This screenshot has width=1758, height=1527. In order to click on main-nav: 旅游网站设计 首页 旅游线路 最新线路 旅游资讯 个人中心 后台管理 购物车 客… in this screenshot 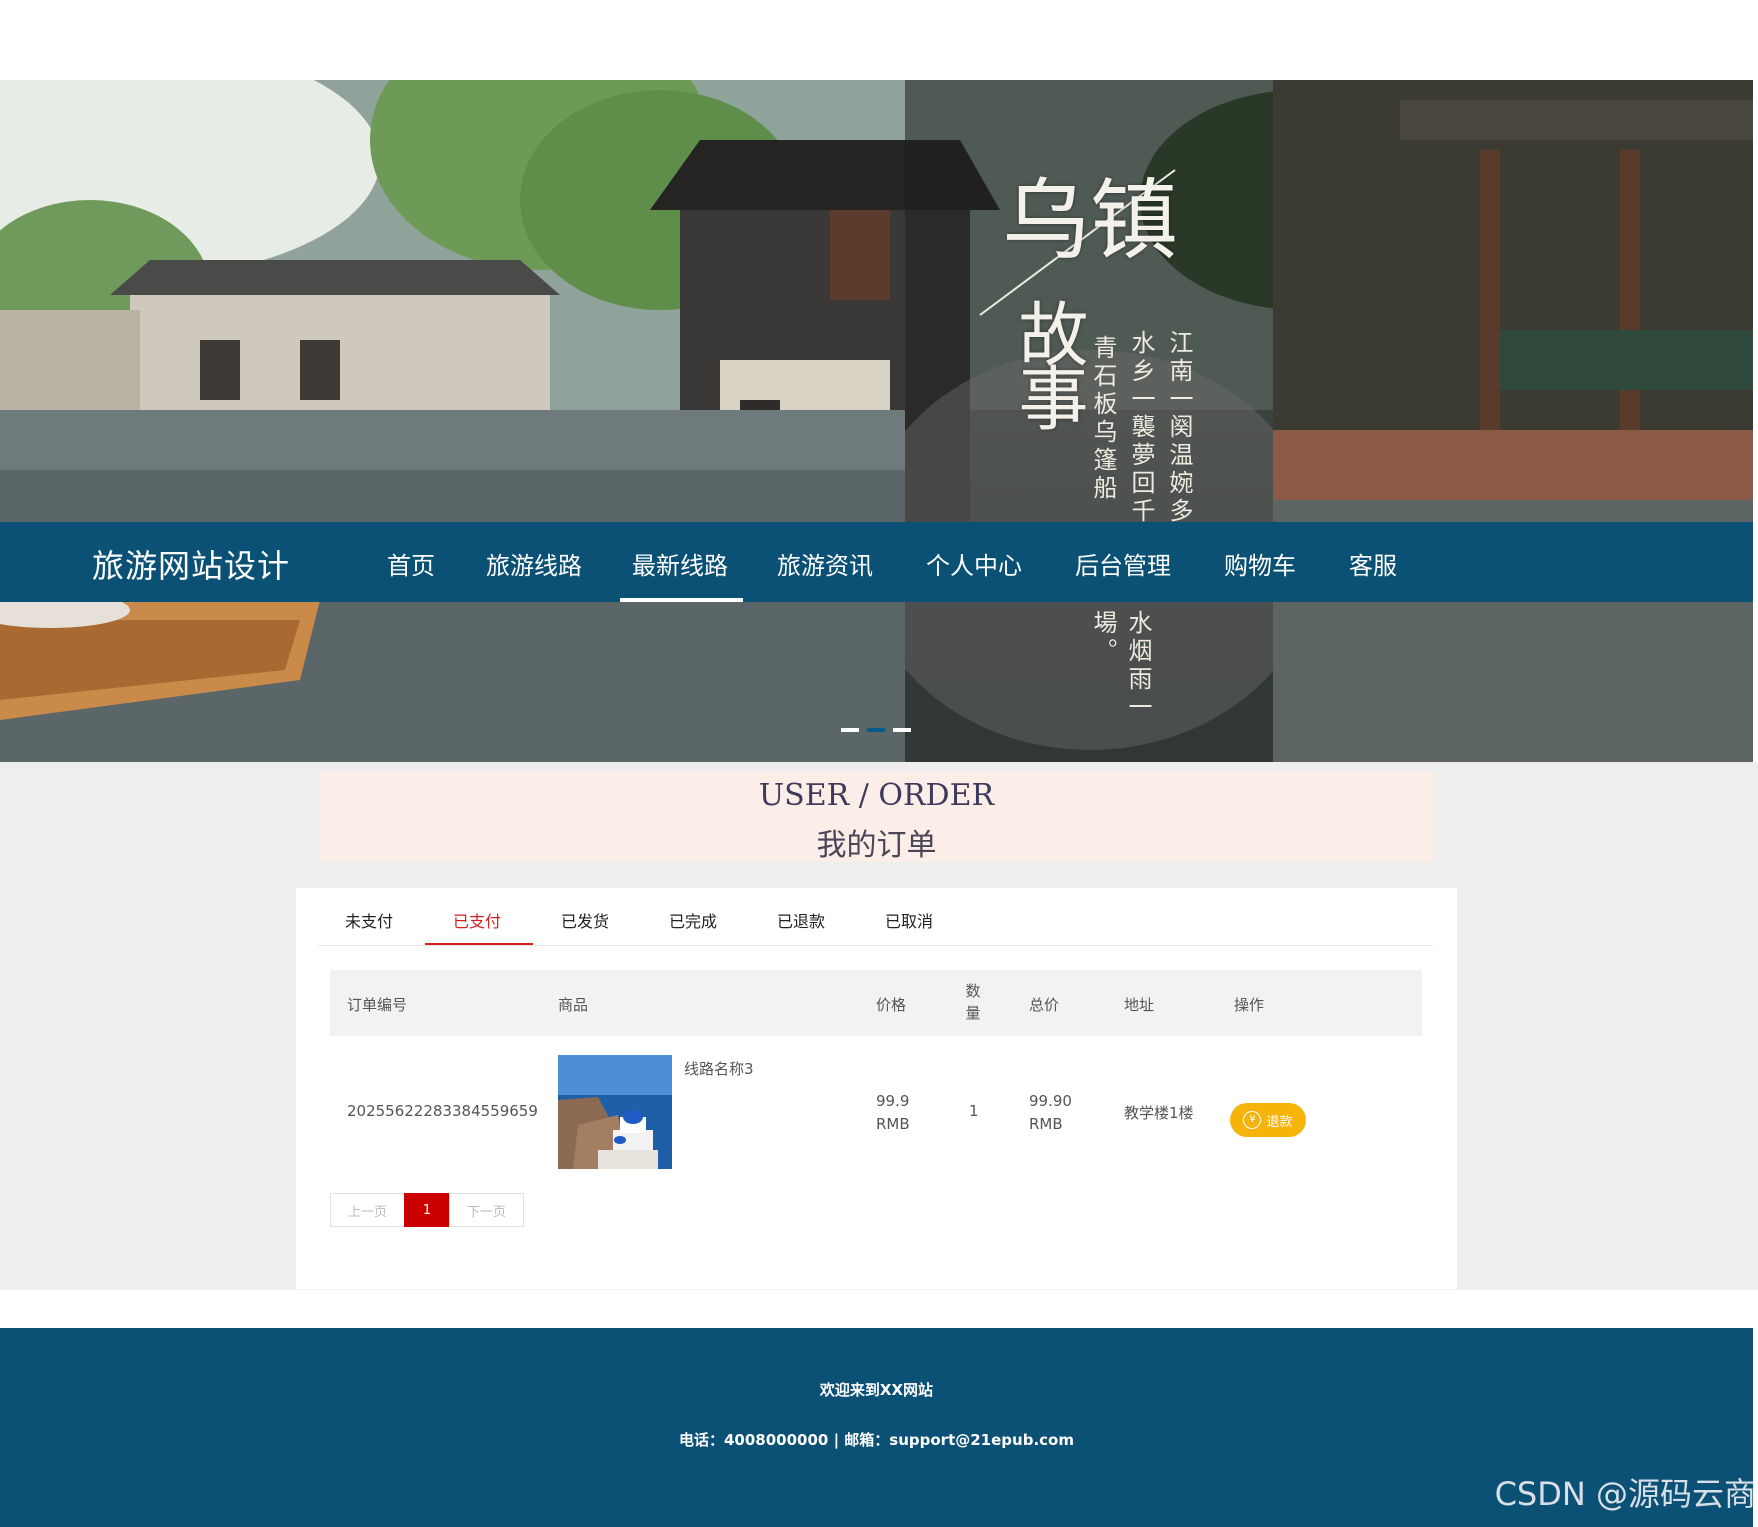, I will do `click(876, 562)`.